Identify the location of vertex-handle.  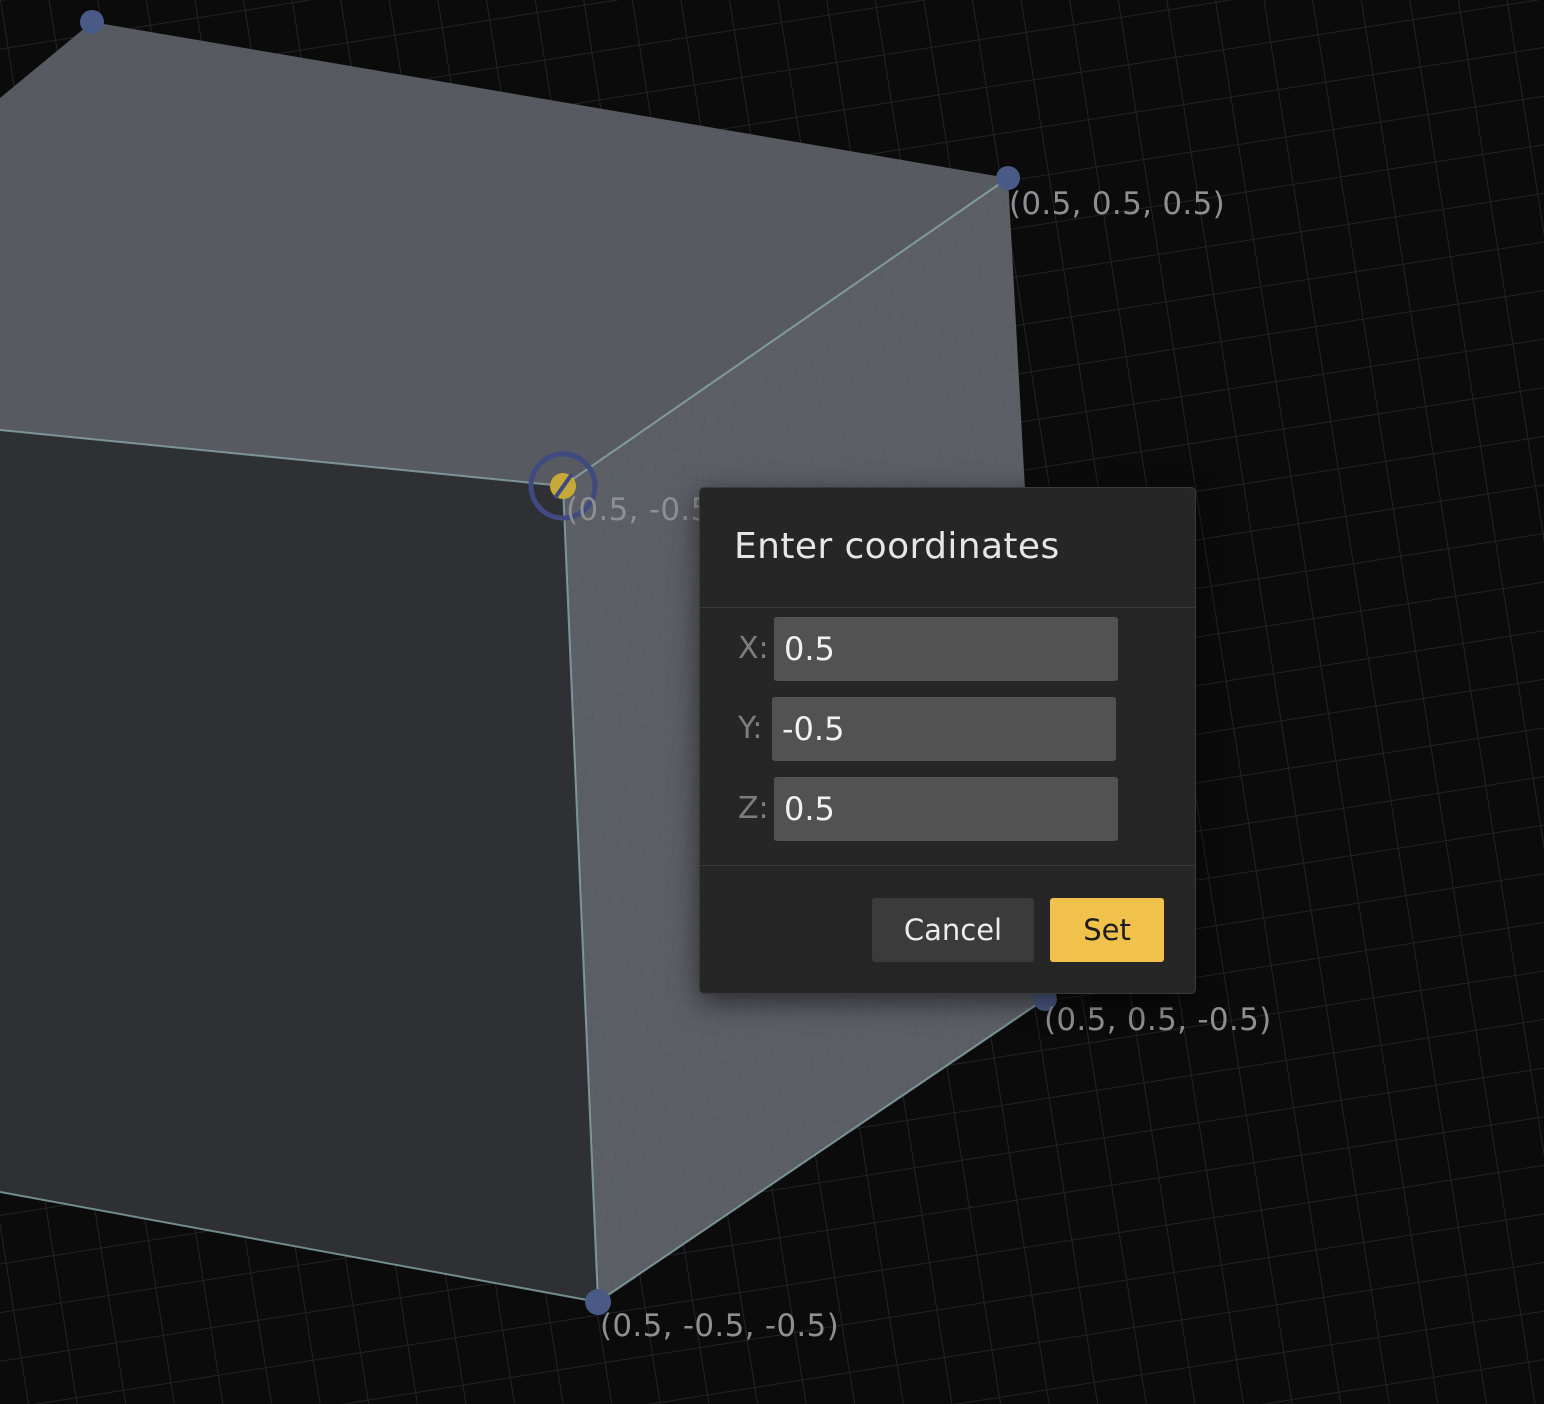
(92, 22).